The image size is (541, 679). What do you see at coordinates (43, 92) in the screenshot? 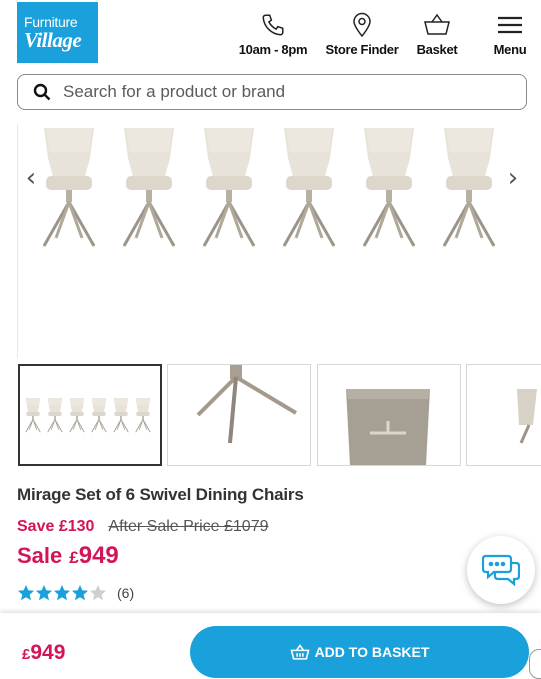
I see `search-icon` at bounding box center [43, 92].